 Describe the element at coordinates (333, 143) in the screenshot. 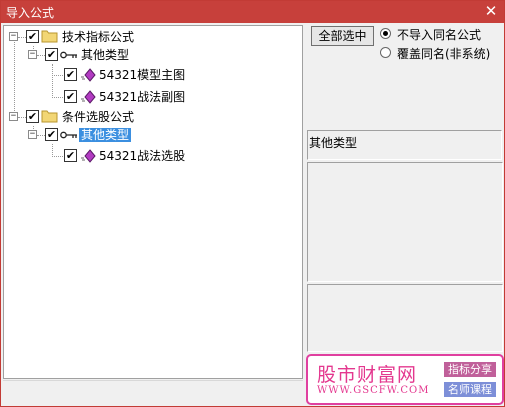

I see `type-info-label: 其他类型` at that location.